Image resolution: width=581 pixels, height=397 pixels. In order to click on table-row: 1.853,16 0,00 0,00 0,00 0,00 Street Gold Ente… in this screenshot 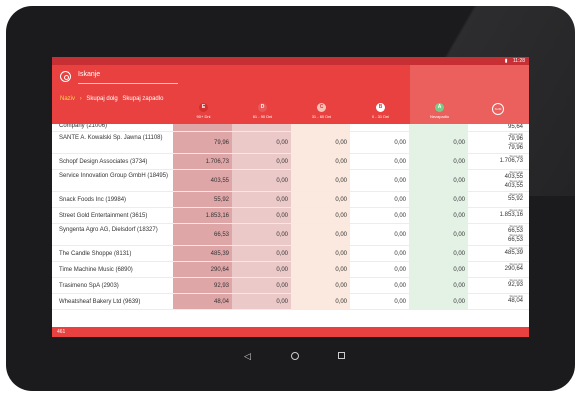, I will do `click(290, 216)`.